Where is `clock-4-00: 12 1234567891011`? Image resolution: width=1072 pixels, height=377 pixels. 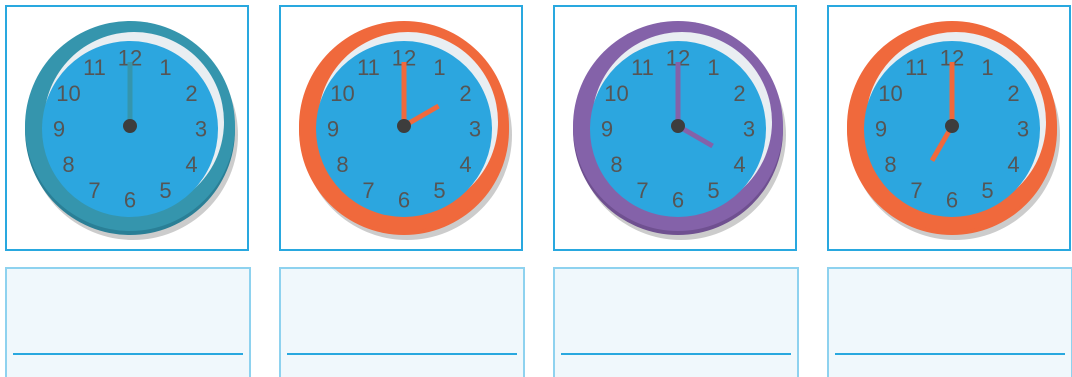
clock-4-00: 12 1234567891011 is located at coordinates (679, 130).